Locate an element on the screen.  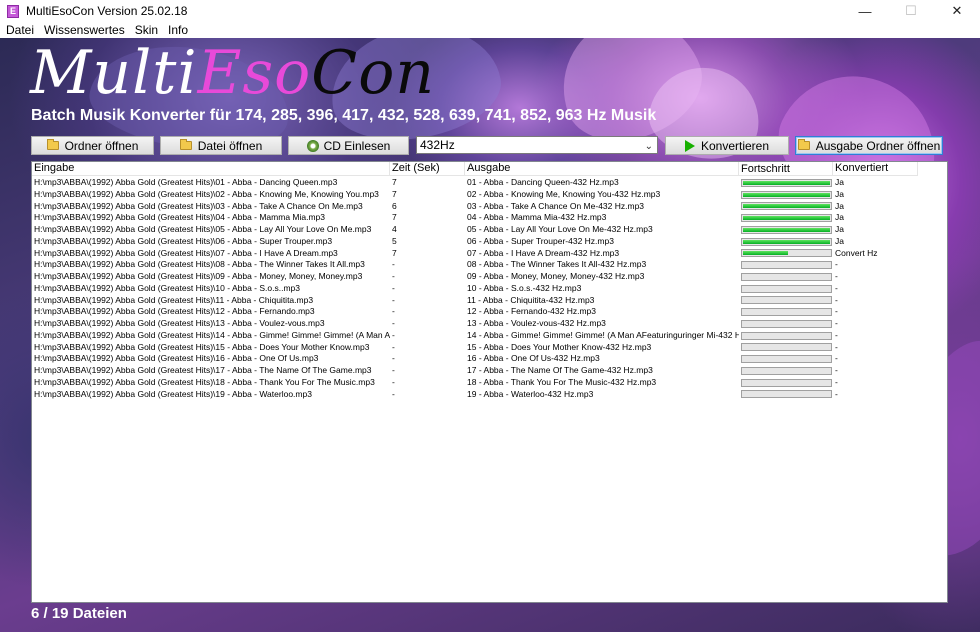
chevron-down-icon: ⌄ is located at coordinates (649, 147).